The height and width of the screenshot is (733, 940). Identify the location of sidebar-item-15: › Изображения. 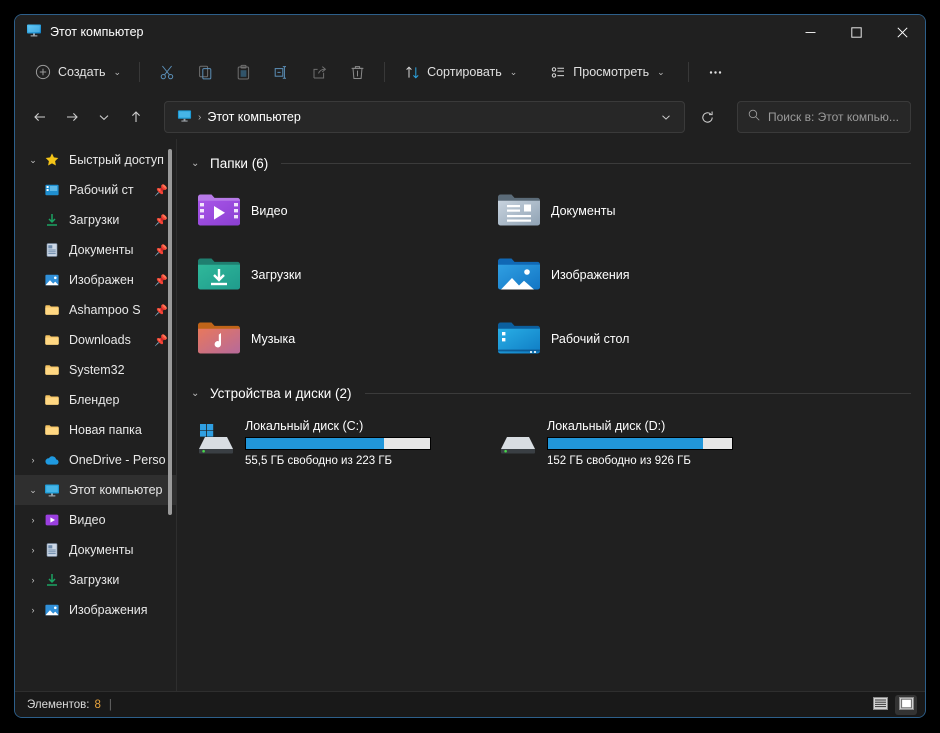
(95, 610).